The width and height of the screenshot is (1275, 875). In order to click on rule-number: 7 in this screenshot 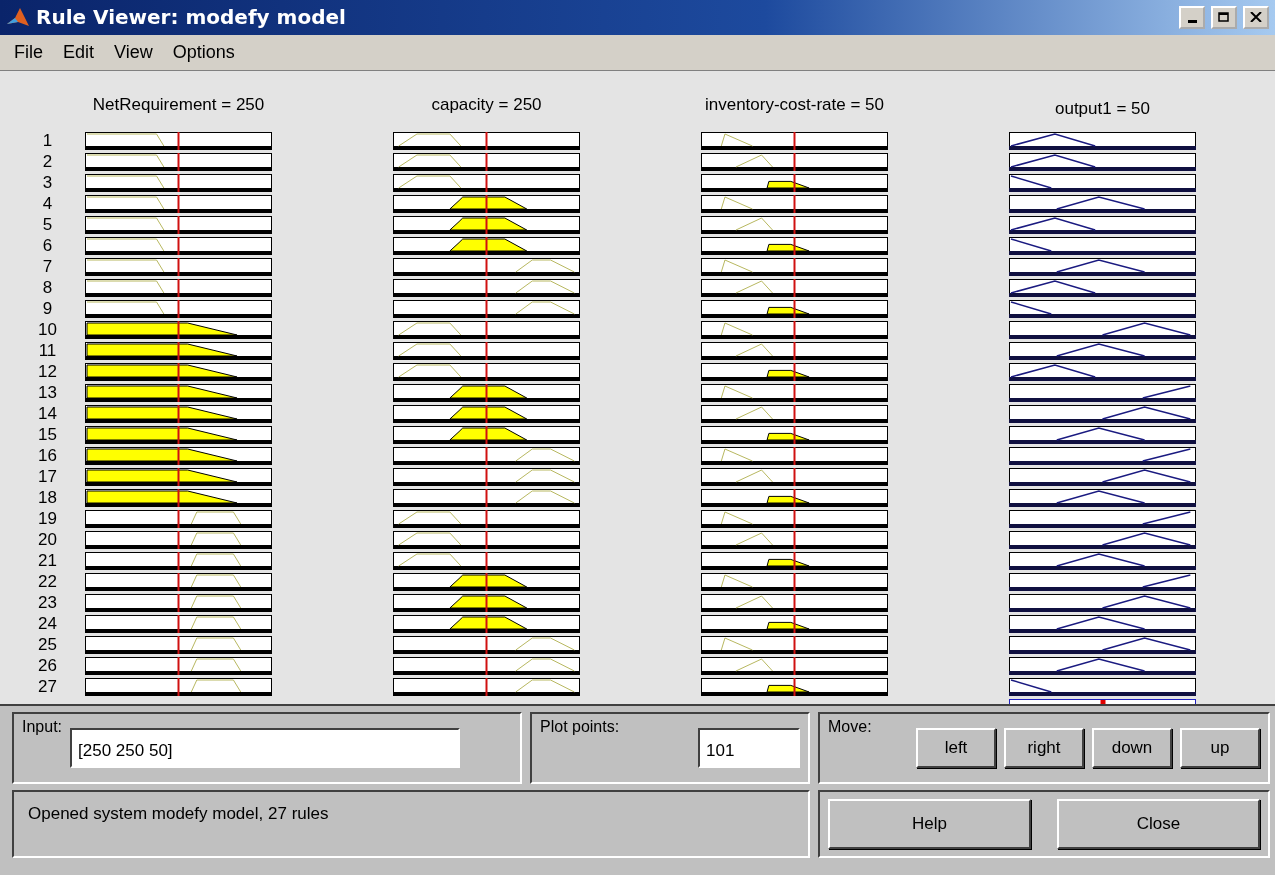, I will do `click(47, 267)`.